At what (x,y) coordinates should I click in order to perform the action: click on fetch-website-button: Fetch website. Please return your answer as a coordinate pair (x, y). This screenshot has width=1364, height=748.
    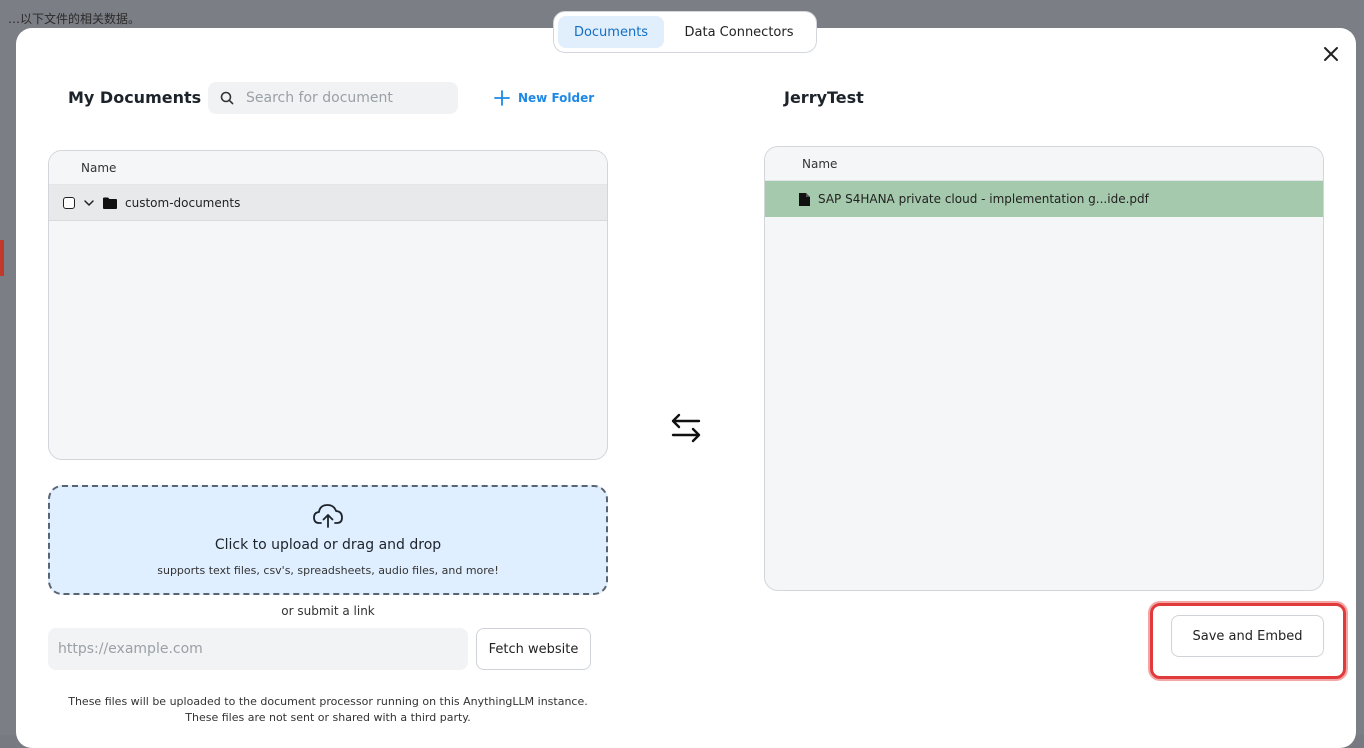
    Looking at the image, I should click on (533, 649).